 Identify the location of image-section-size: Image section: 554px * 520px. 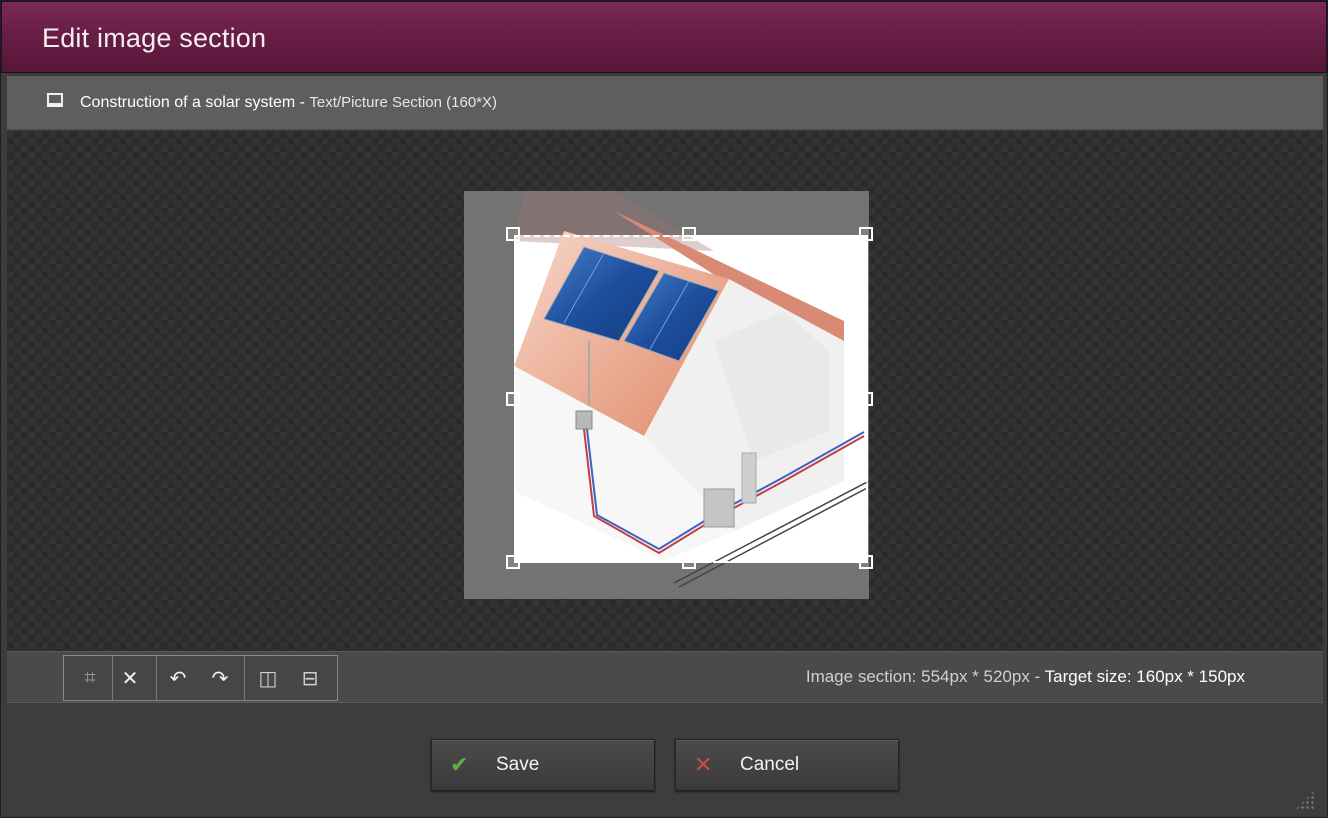
(917, 676).